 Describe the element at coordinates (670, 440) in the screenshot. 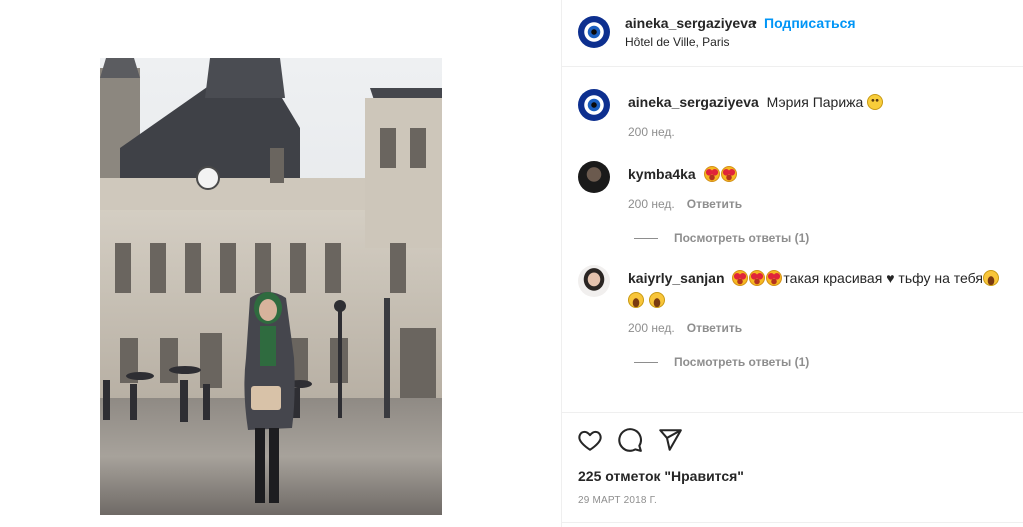

I see `paper-plane-icon` at that location.